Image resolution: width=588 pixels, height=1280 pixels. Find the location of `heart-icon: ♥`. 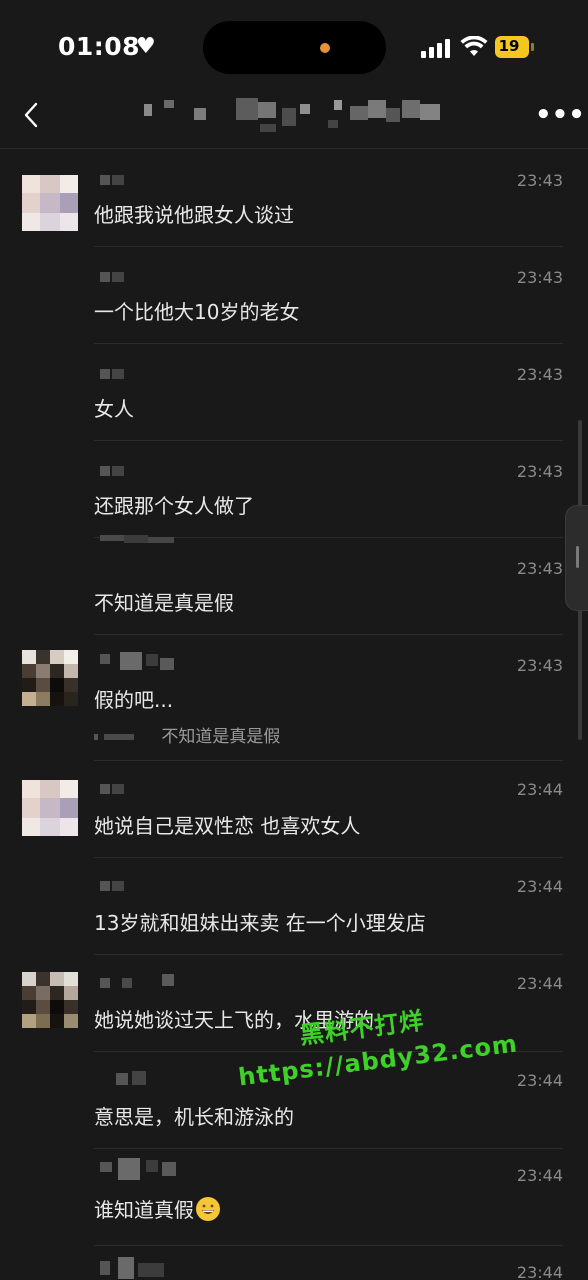

heart-icon: ♥ is located at coordinates (146, 46).